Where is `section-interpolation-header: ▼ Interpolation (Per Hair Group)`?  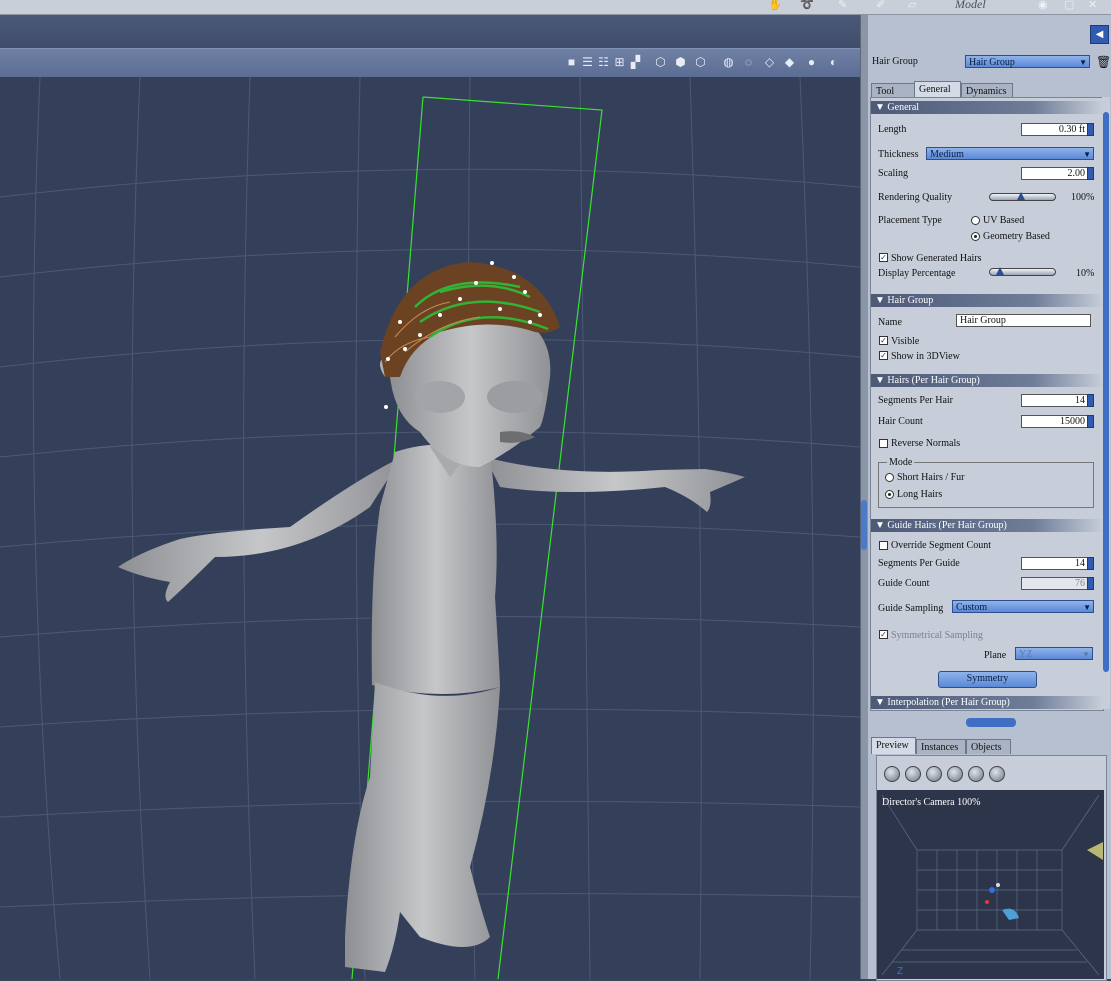
section-interpolation-header: ▼ Interpolation (Per Hair Group) is located at coordinates (987, 702).